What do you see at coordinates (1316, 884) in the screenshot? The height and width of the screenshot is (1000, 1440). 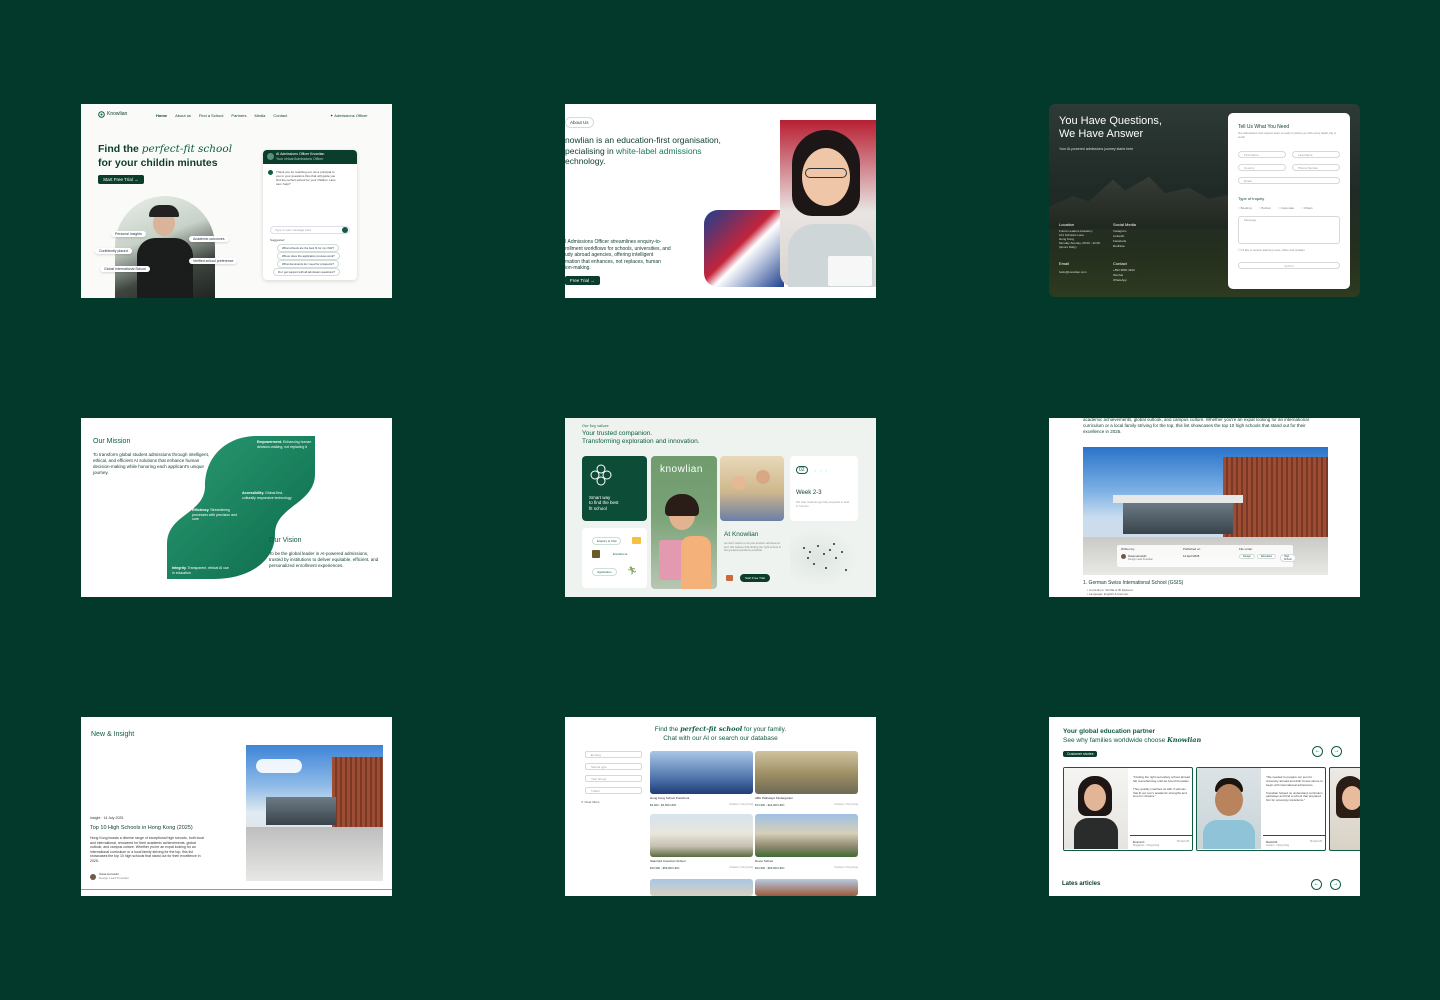 I see `articles-prev-button: ←` at bounding box center [1316, 884].